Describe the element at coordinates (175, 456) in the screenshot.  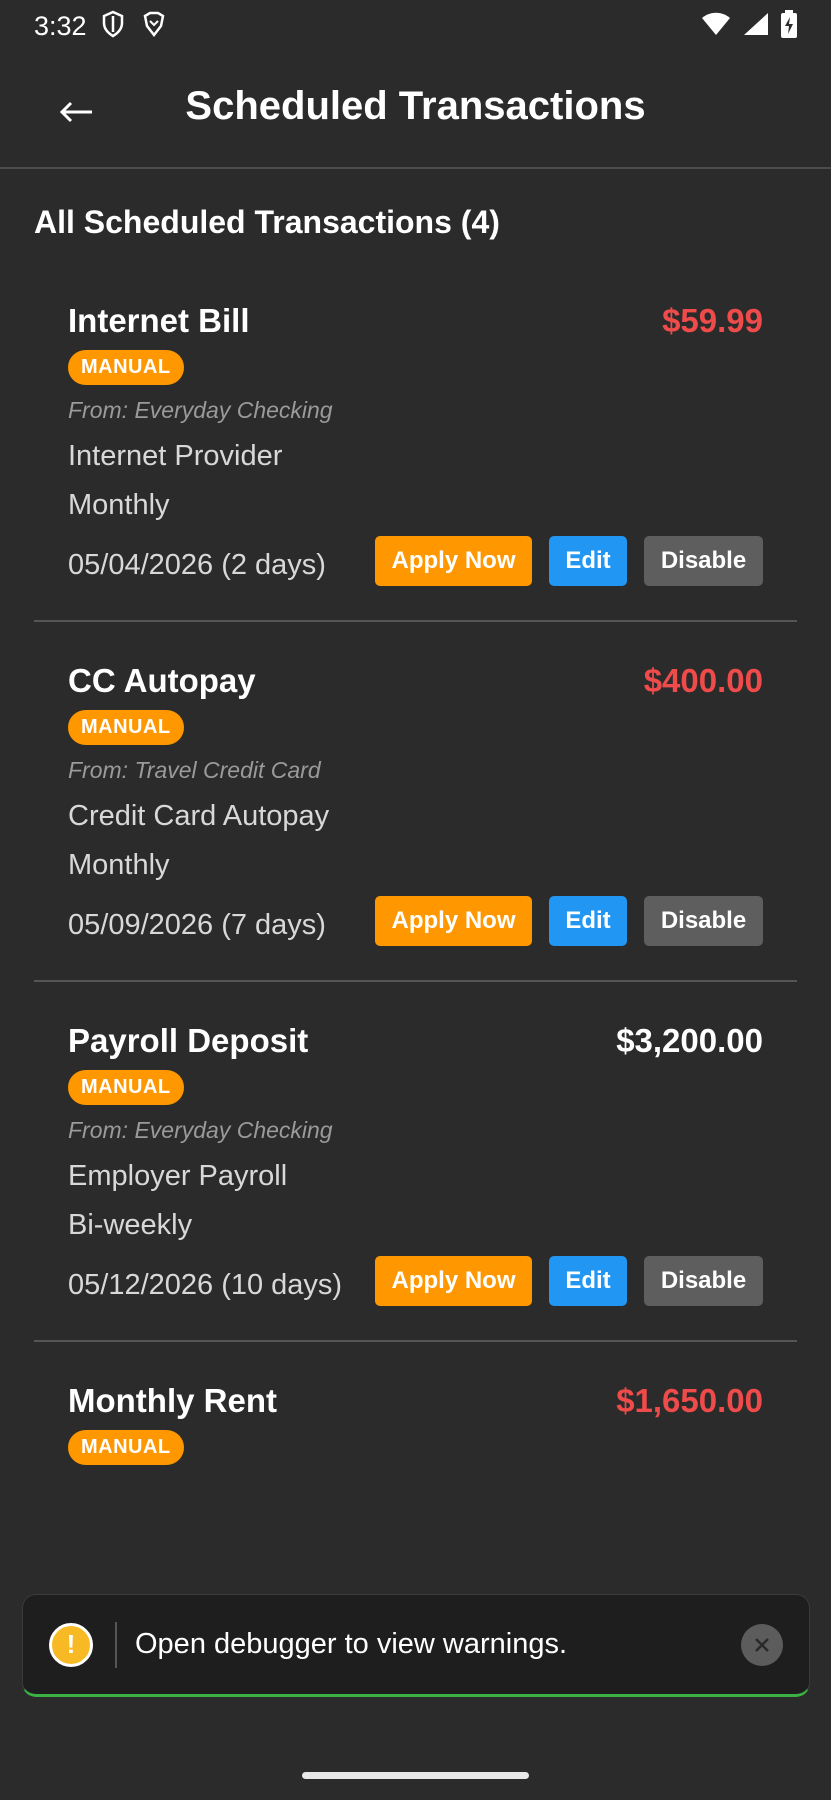
I see `transaction-payee: Internet Provider` at that location.